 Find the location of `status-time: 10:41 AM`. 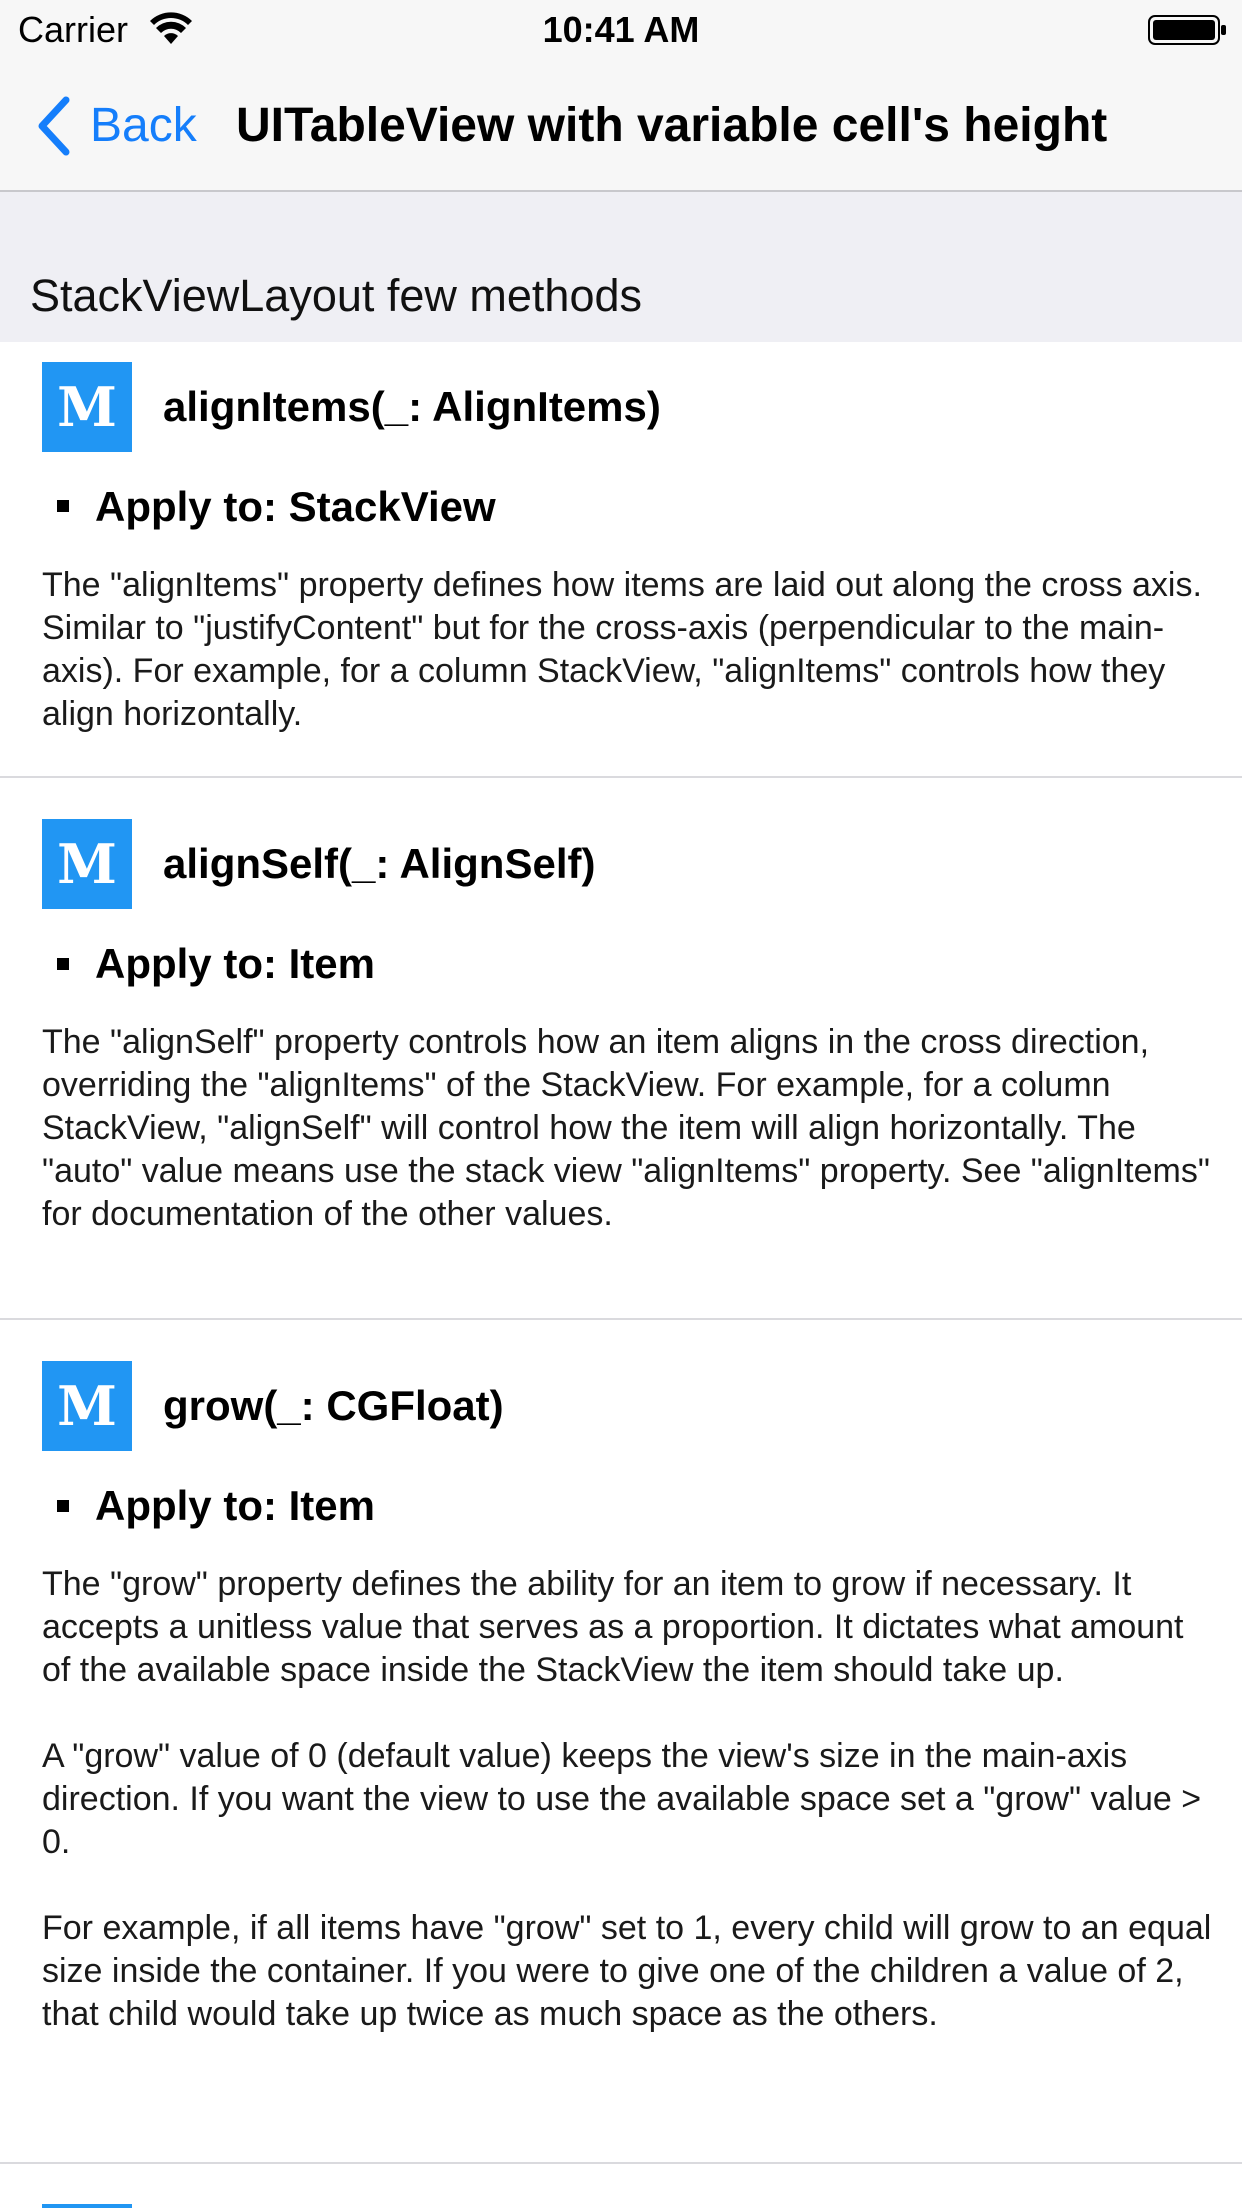

status-time: 10:41 AM is located at coordinates (621, 29).